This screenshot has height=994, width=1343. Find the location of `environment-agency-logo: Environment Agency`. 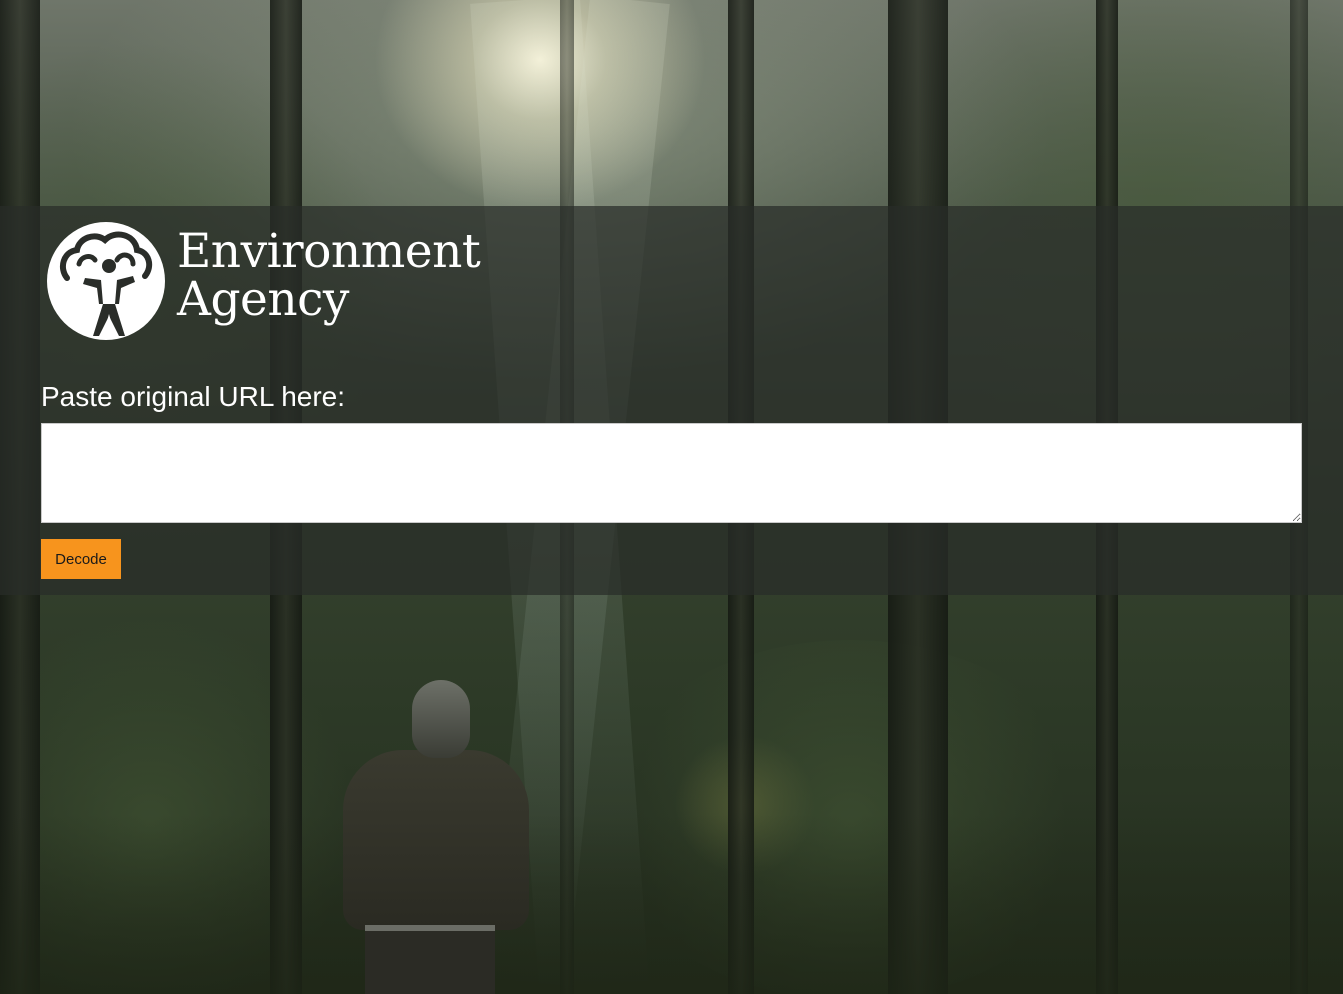

environment-agency-logo: Environment Agency is located at coordinates (263, 281).